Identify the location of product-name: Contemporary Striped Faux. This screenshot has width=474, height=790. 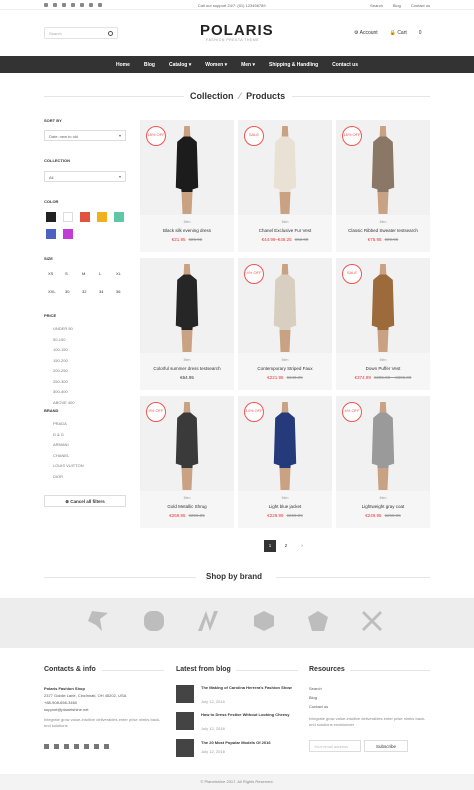
(285, 368).